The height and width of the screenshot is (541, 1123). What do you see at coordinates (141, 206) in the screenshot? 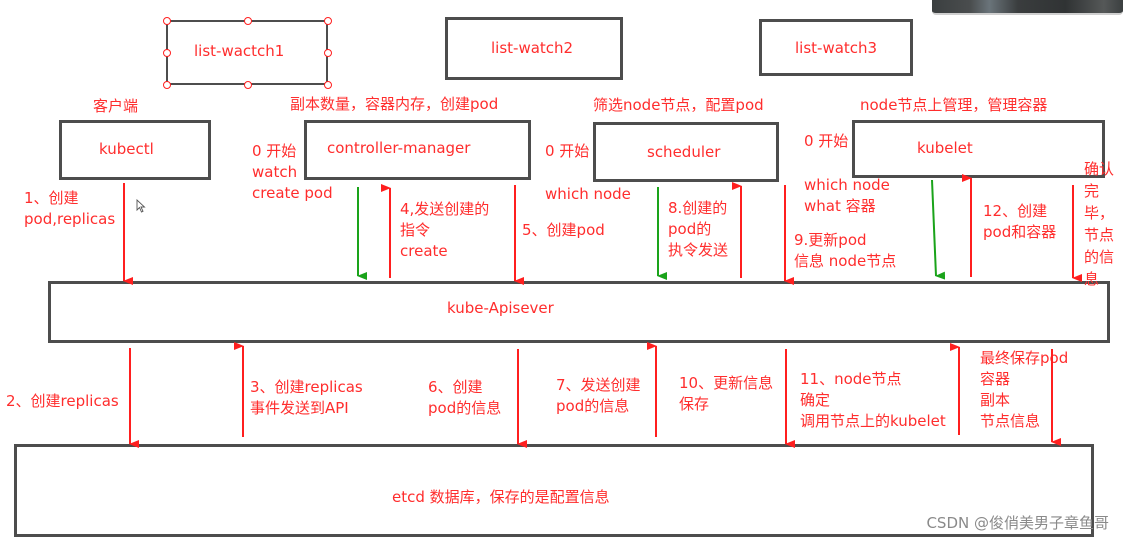
I see `mouse-cursor-icon` at bounding box center [141, 206].